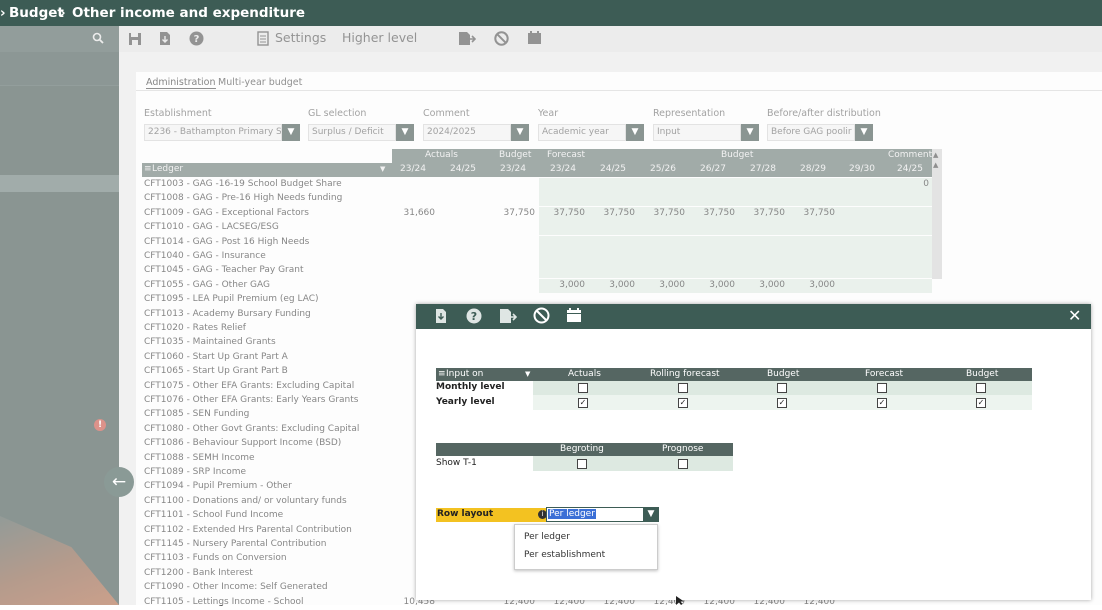  I want to click on col-actuals: Actuals, so click(584, 374).